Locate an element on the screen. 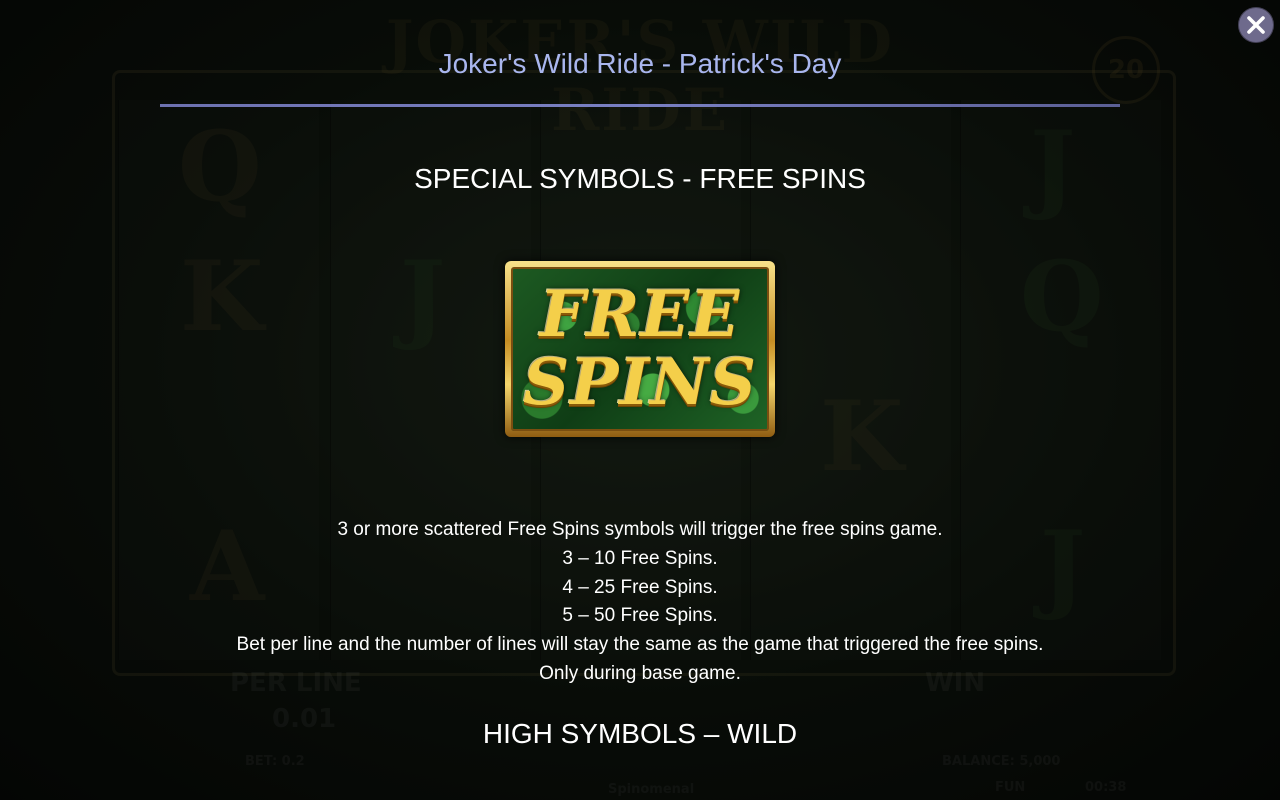 The width and height of the screenshot is (1280, 800). close-icon is located at coordinates (1256, 25).